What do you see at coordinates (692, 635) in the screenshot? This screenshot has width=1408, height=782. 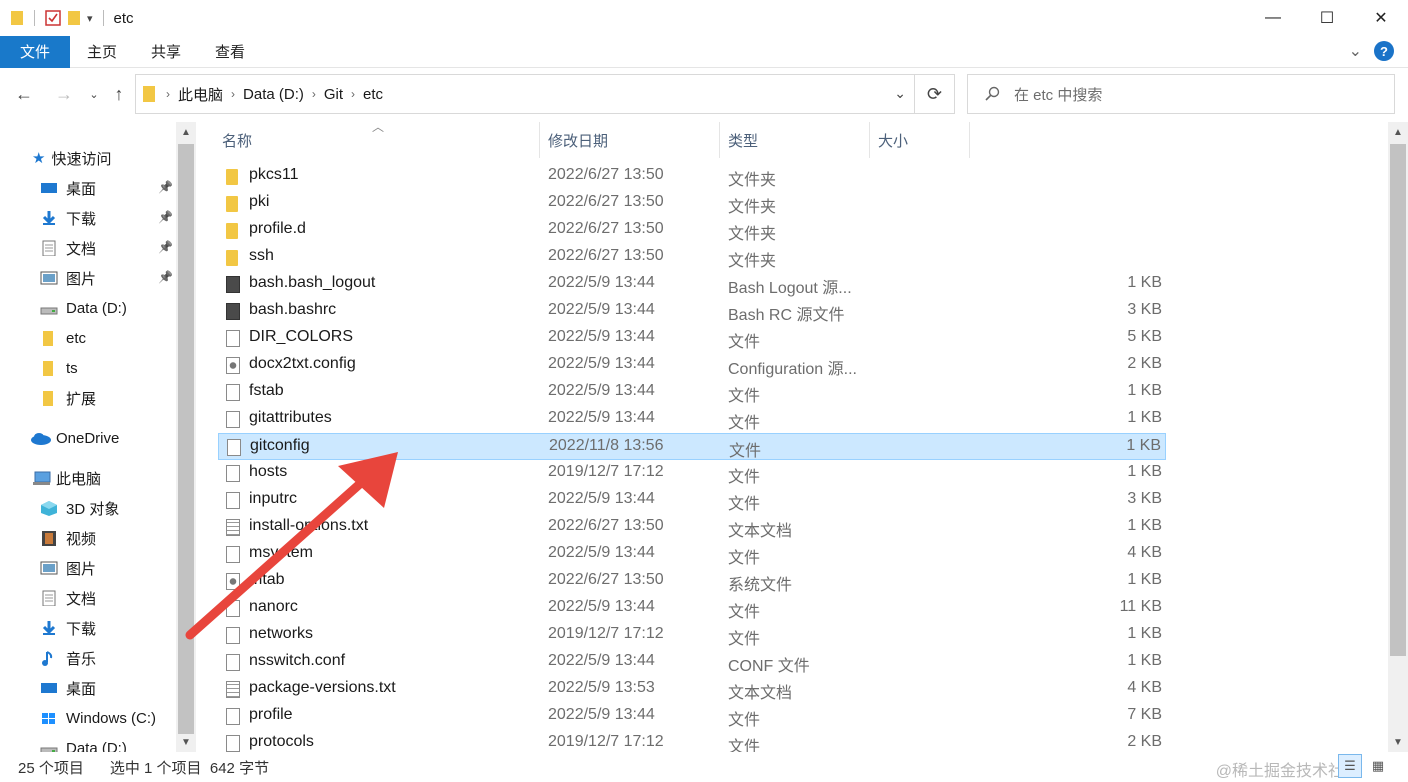 I see `file-row: networks 2019/12/7 17:12 文件 1 KB` at bounding box center [692, 635].